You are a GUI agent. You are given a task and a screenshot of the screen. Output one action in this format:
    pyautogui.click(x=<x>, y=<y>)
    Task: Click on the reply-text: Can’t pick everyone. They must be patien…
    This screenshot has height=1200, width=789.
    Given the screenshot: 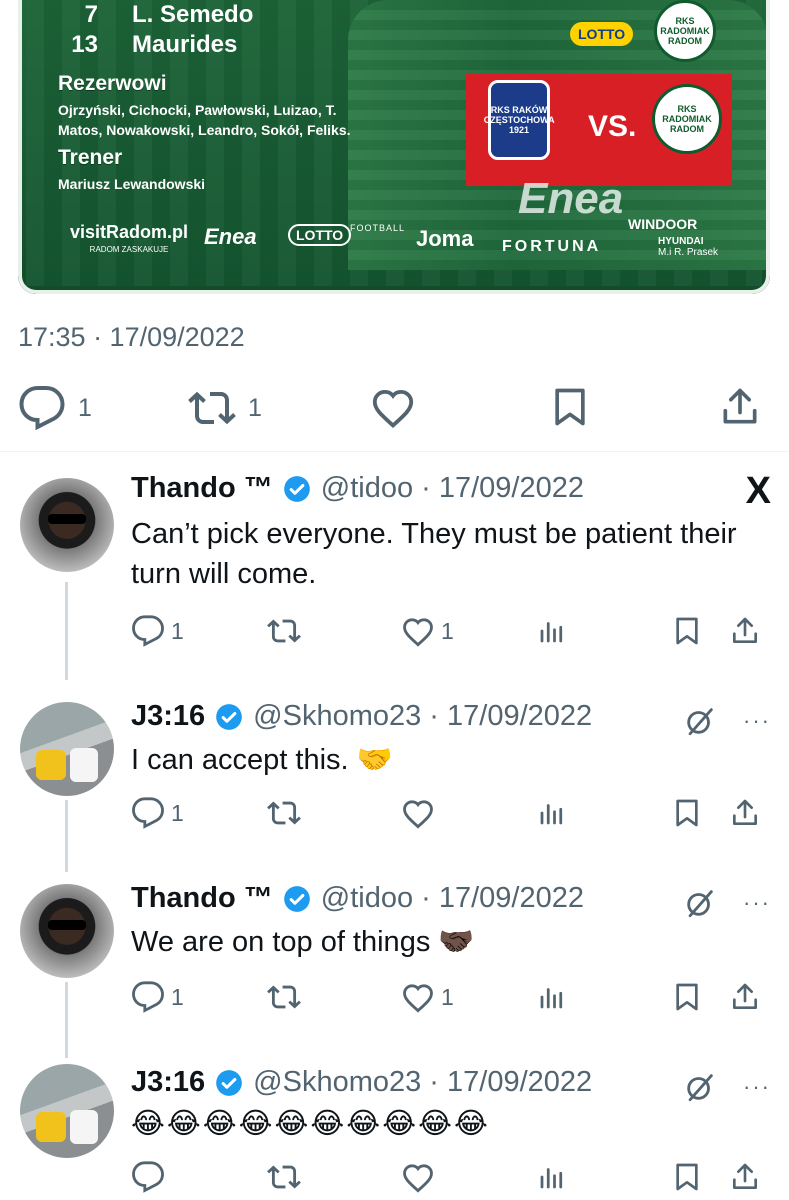 What is the action you would take?
    pyautogui.click(x=434, y=554)
    